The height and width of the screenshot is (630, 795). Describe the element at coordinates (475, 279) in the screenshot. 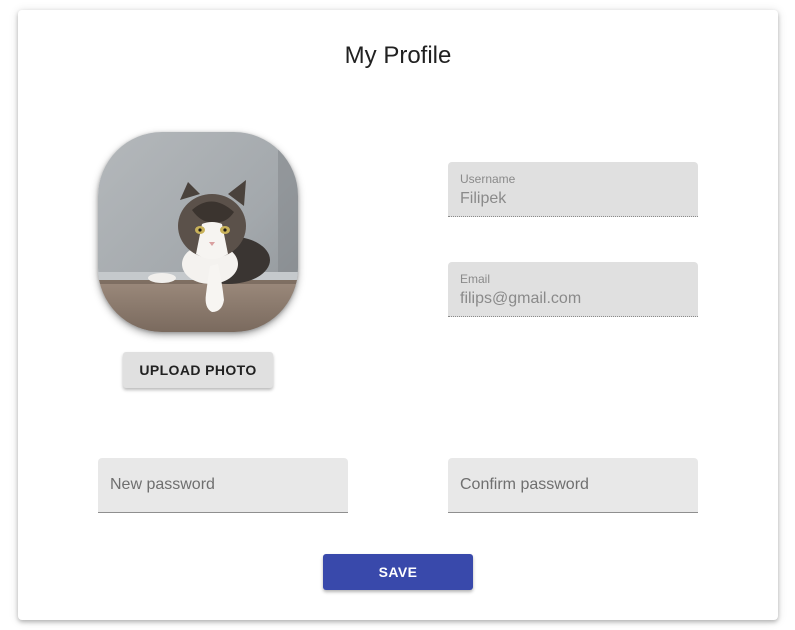

I see `email-label: Email` at that location.